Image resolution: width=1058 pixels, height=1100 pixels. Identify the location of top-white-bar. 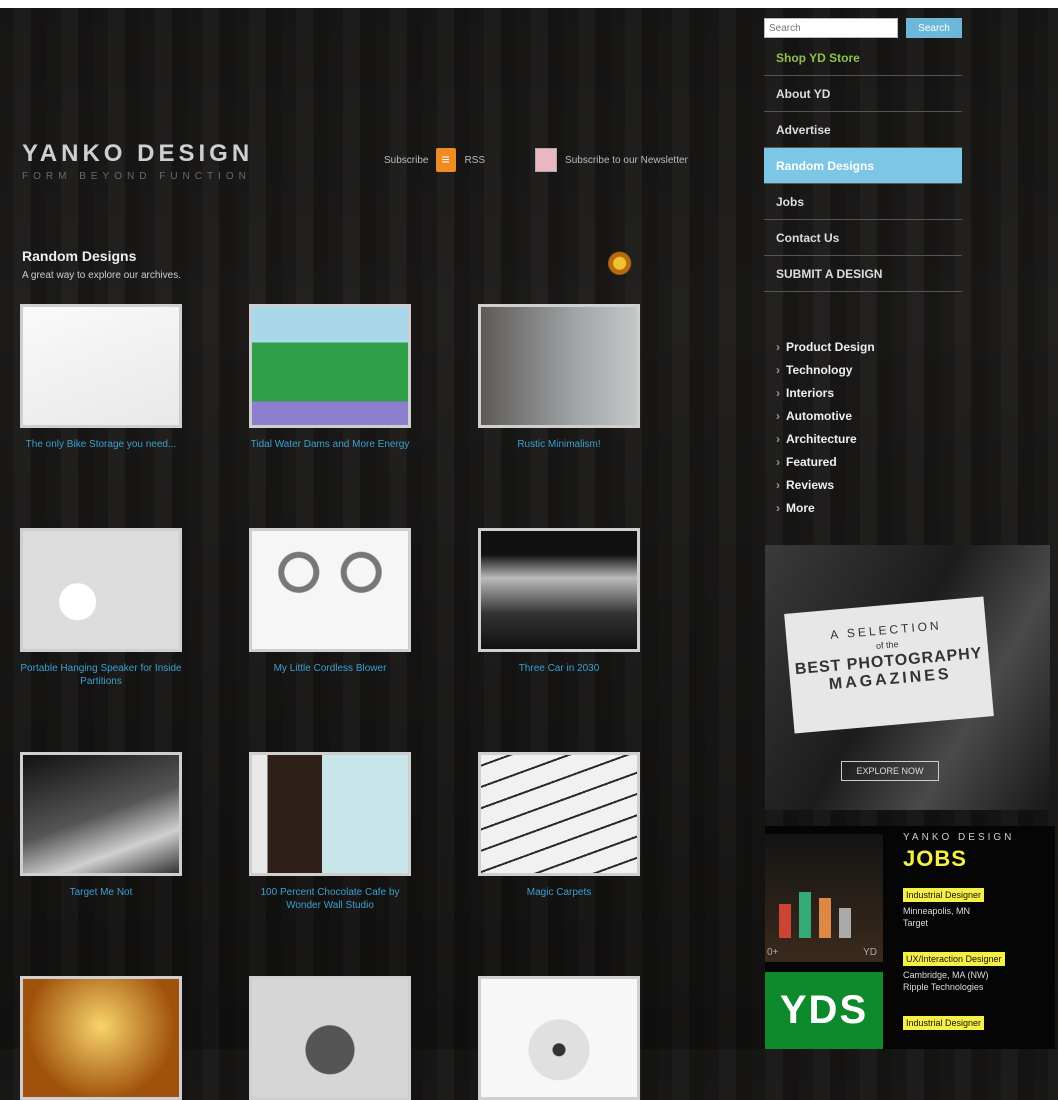
(529, 4).